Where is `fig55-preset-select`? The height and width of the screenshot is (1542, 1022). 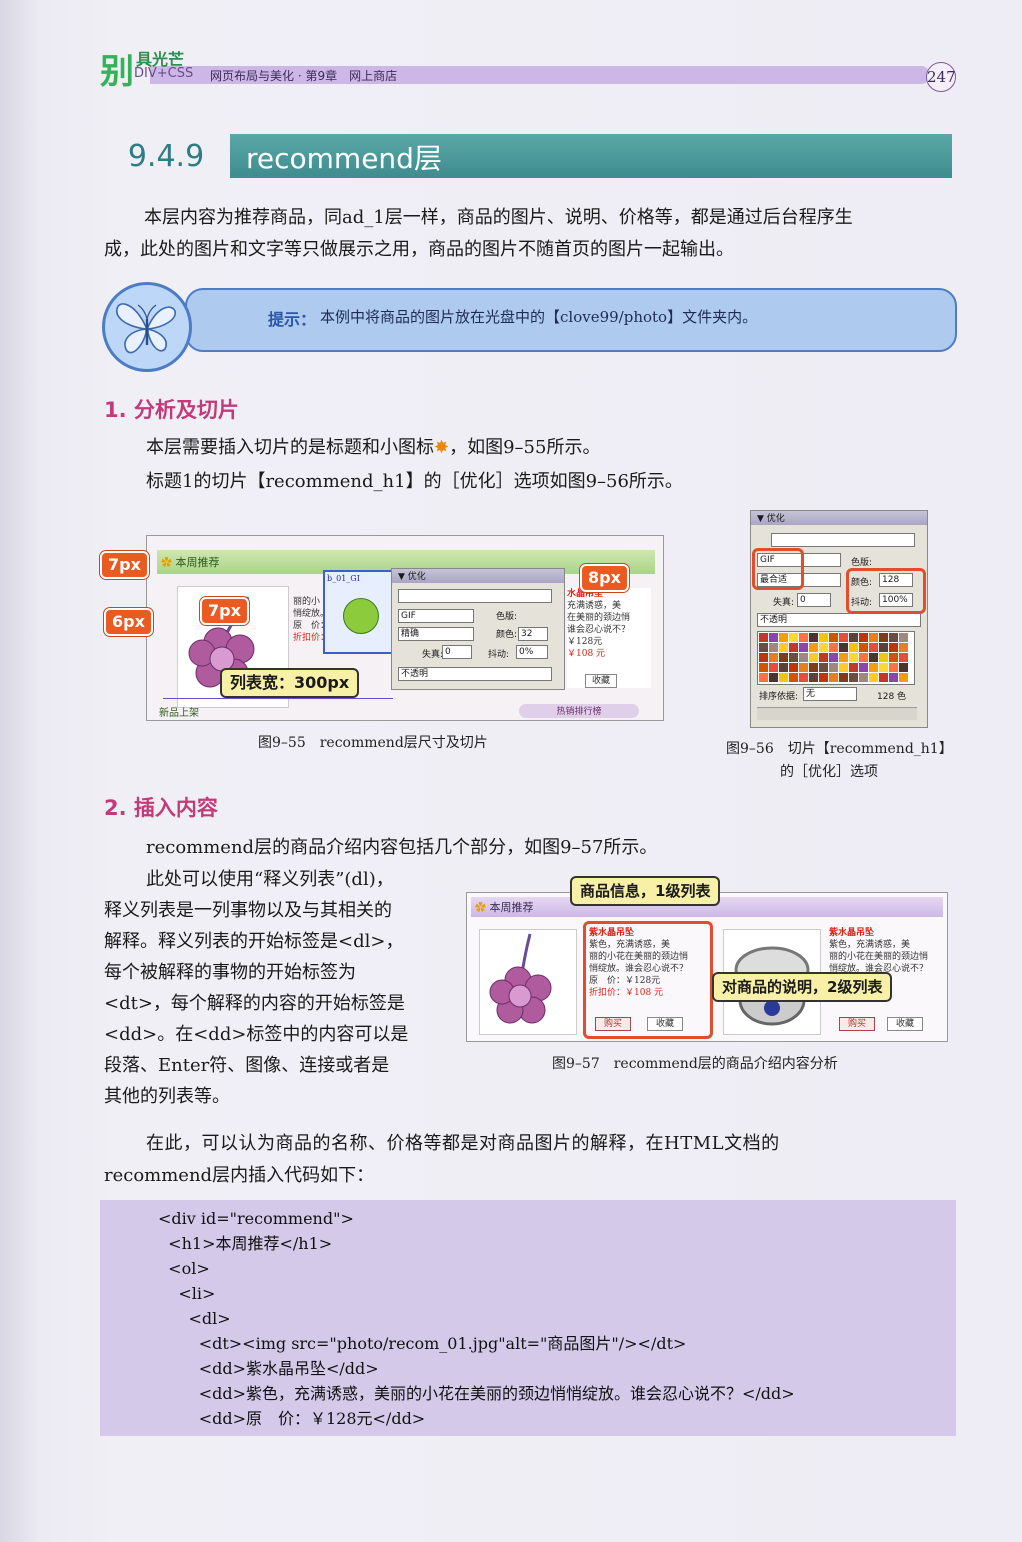 fig55-preset-select is located at coordinates (475, 596).